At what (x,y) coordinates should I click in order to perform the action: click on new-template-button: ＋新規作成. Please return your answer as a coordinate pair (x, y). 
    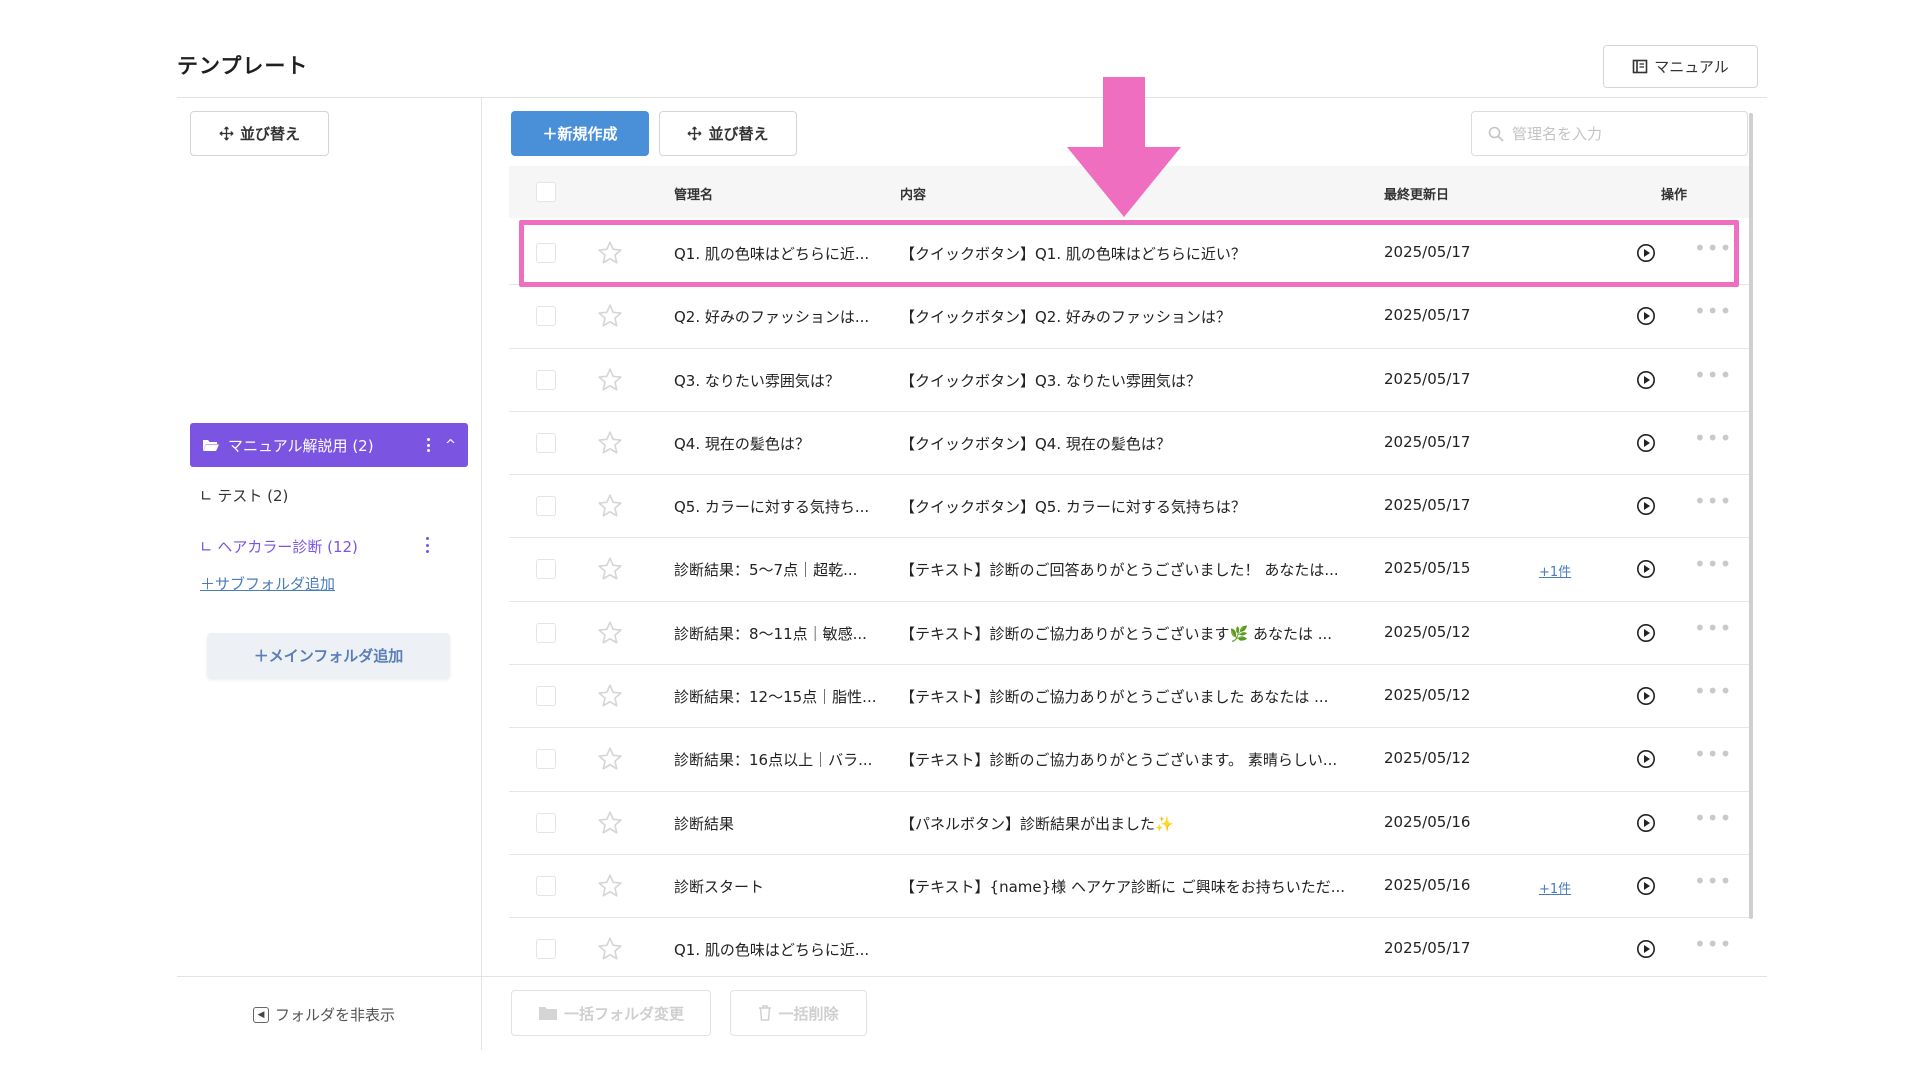
    Looking at the image, I should click on (580, 133).